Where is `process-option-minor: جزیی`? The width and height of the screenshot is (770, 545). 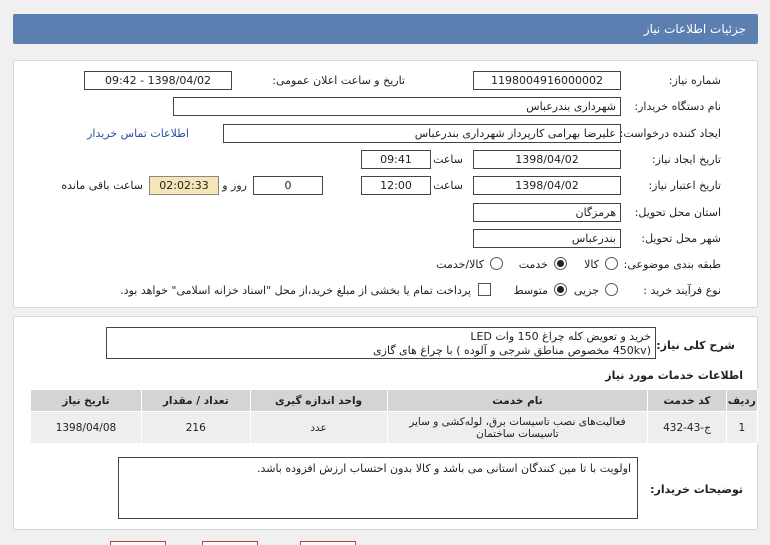 process-option-minor: جزیی is located at coordinates (586, 290).